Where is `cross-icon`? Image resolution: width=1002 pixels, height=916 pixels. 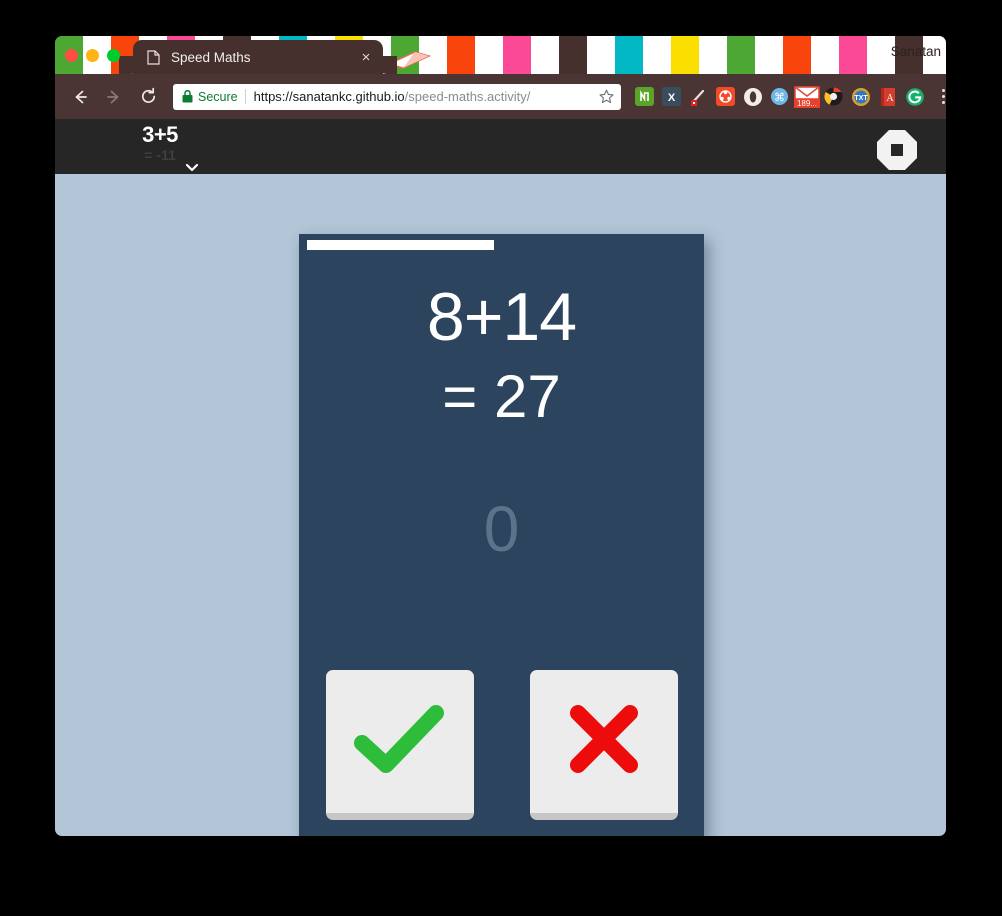 cross-icon is located at coordinates (604, 741).